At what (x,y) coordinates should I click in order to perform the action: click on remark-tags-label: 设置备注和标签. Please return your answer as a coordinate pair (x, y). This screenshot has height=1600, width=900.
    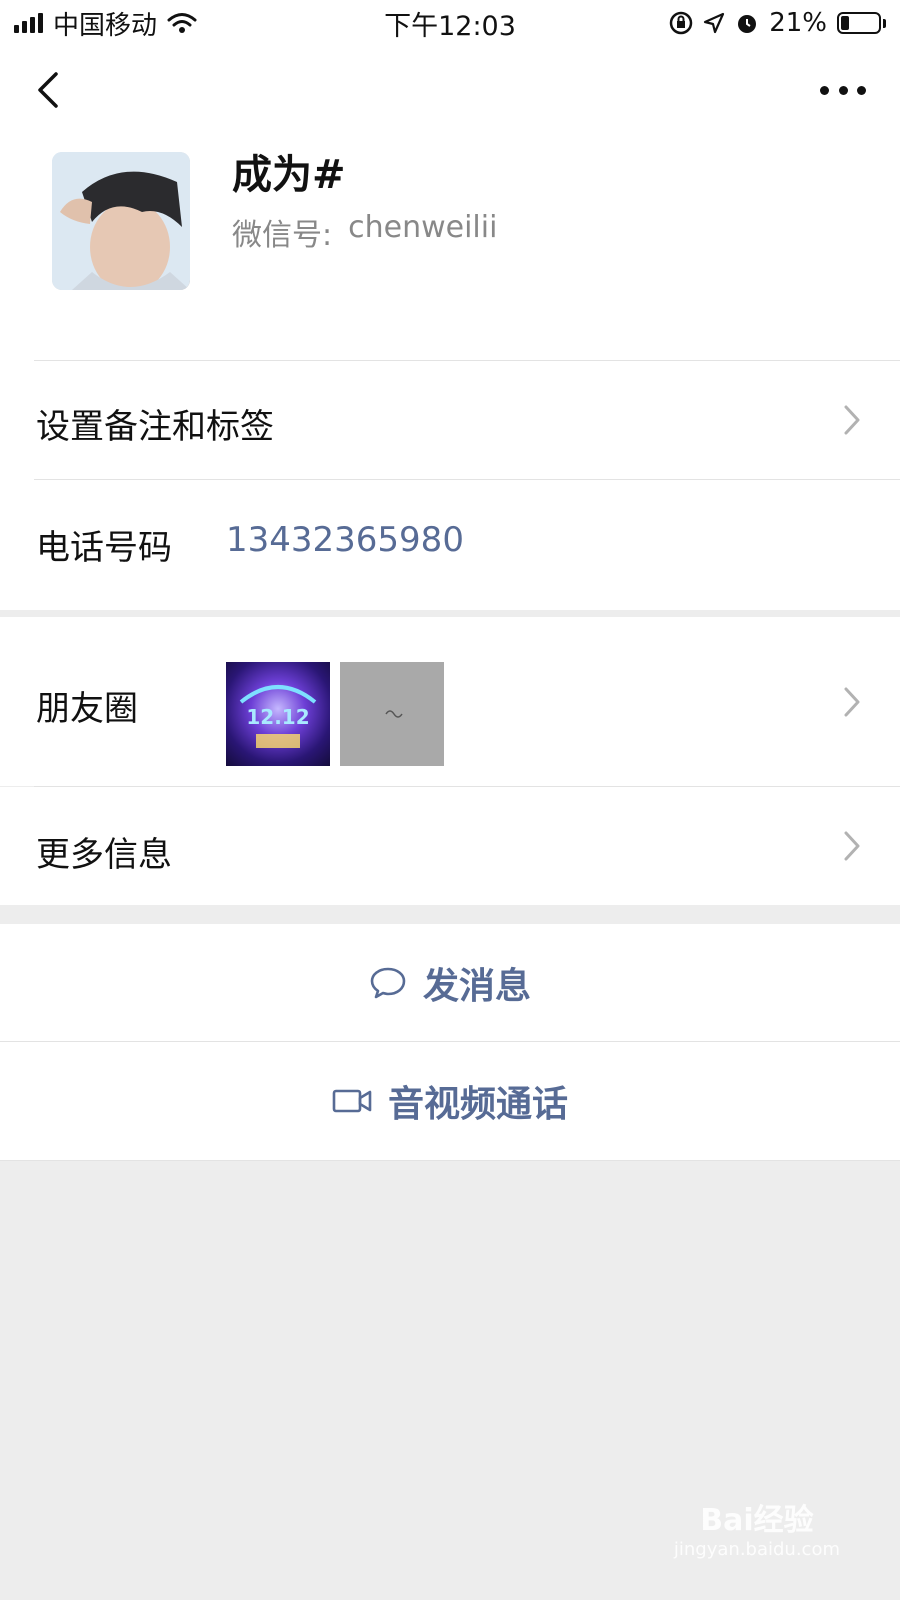
    Looking at the image, I should click on (155, 427).